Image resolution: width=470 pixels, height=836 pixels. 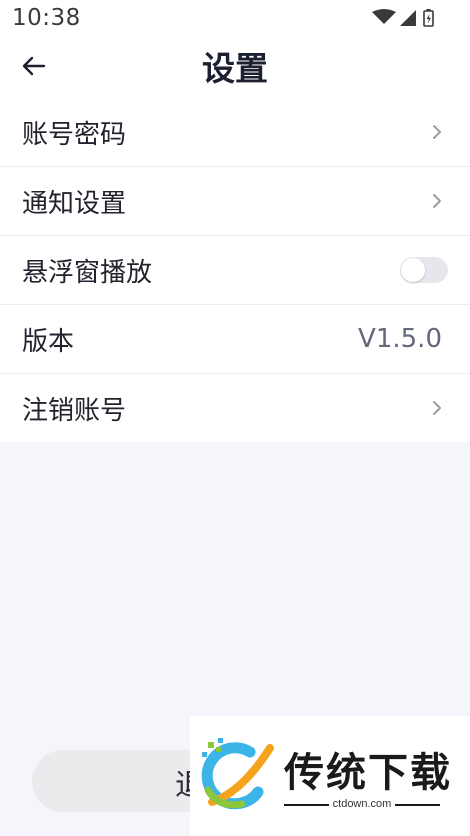 What do you see at coordinates (384, 16) in the screenshot?
I see `wifi-icon` at bounding box center [384, 16].